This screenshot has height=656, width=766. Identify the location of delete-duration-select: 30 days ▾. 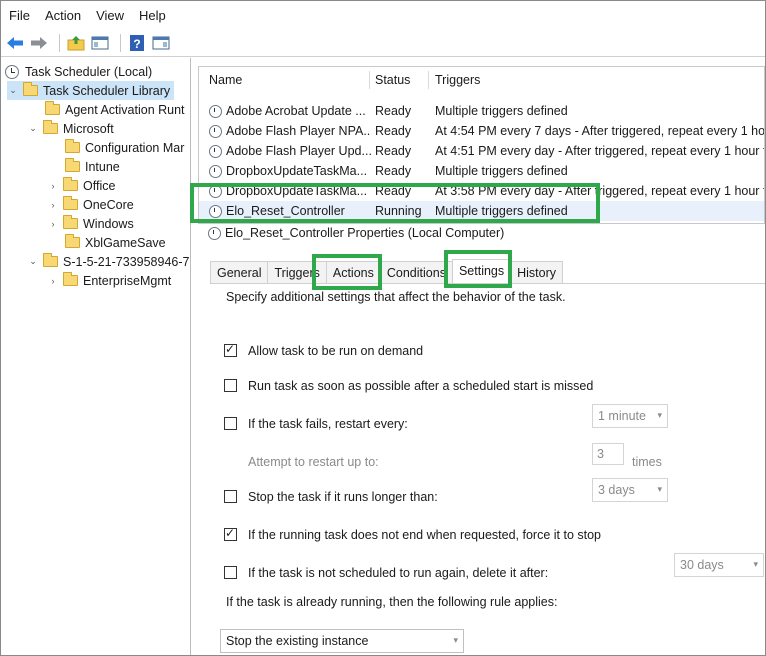
(719, 565).